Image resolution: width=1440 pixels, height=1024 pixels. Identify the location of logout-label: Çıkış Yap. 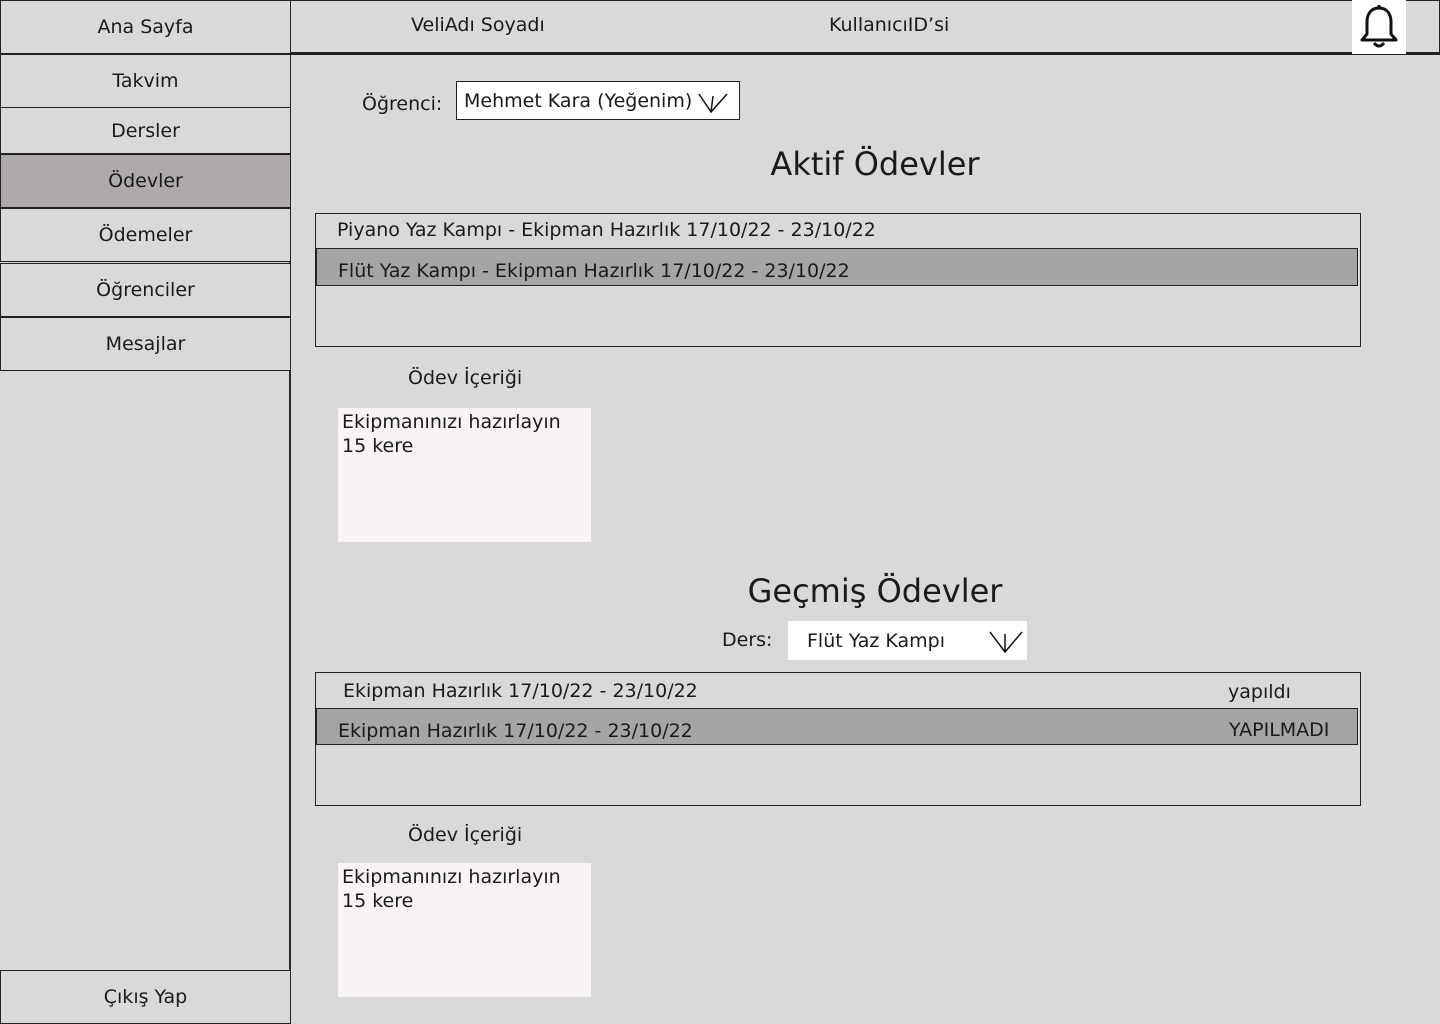
(145, 997).